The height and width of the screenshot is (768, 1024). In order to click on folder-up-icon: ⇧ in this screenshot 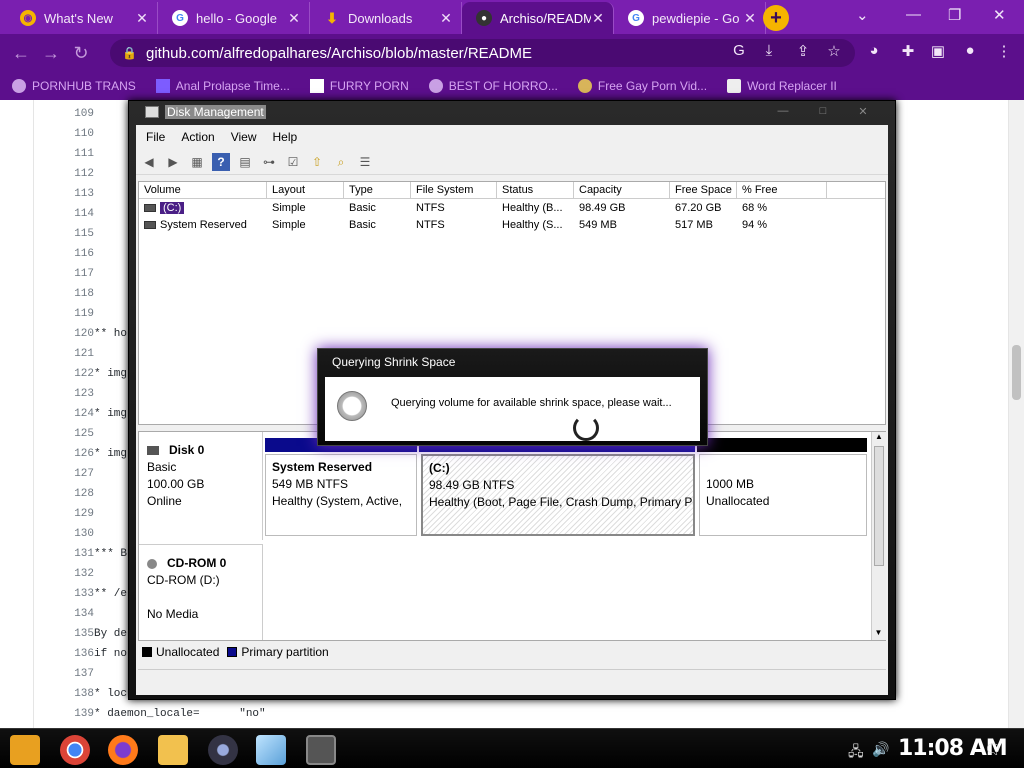, I will do `click(317, 162)`.